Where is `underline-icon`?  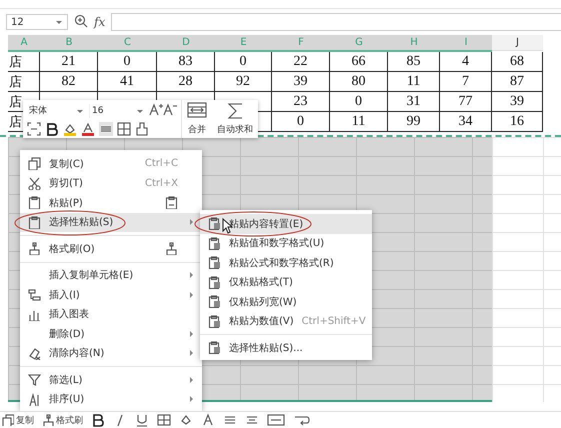
underline-icon is located at coordinates (142, 420).